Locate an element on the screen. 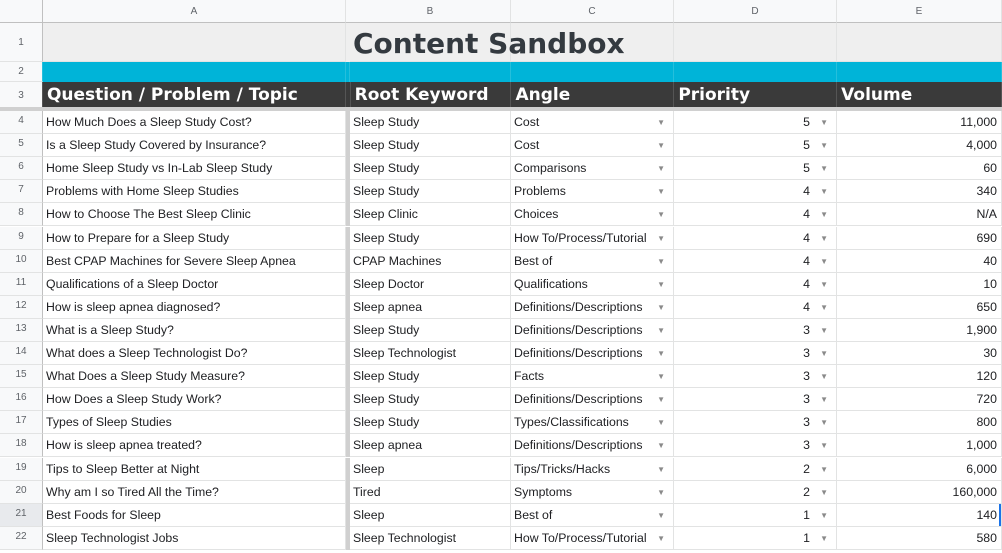  row-header: 10 is located at coordinates (21, 261).